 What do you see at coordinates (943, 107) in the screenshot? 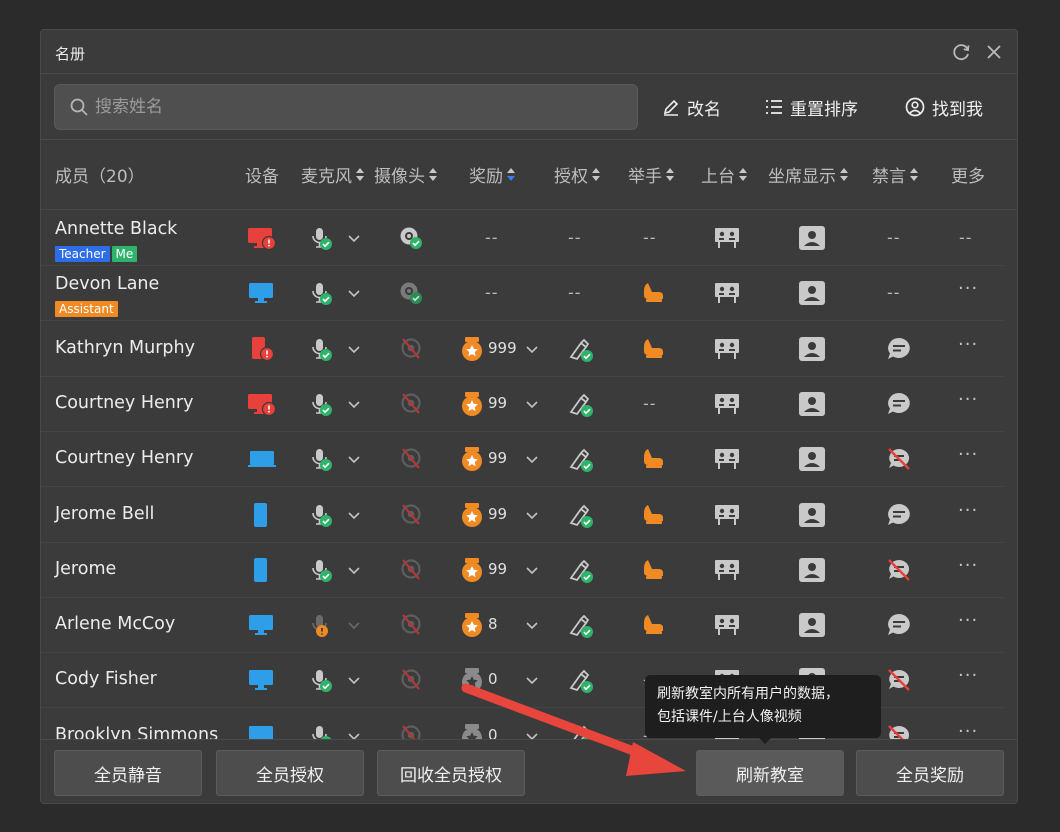
I see `find-me-button: 找到我` at bounding box center [943, 107].